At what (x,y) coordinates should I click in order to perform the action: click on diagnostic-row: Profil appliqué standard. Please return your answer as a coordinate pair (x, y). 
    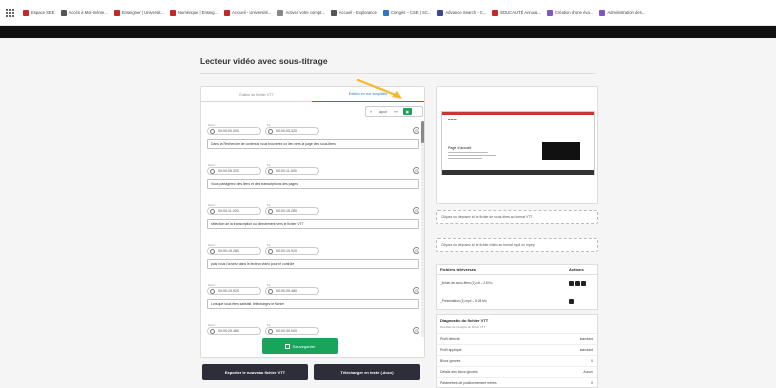
    Looking at the image, I should click on (517, 349).